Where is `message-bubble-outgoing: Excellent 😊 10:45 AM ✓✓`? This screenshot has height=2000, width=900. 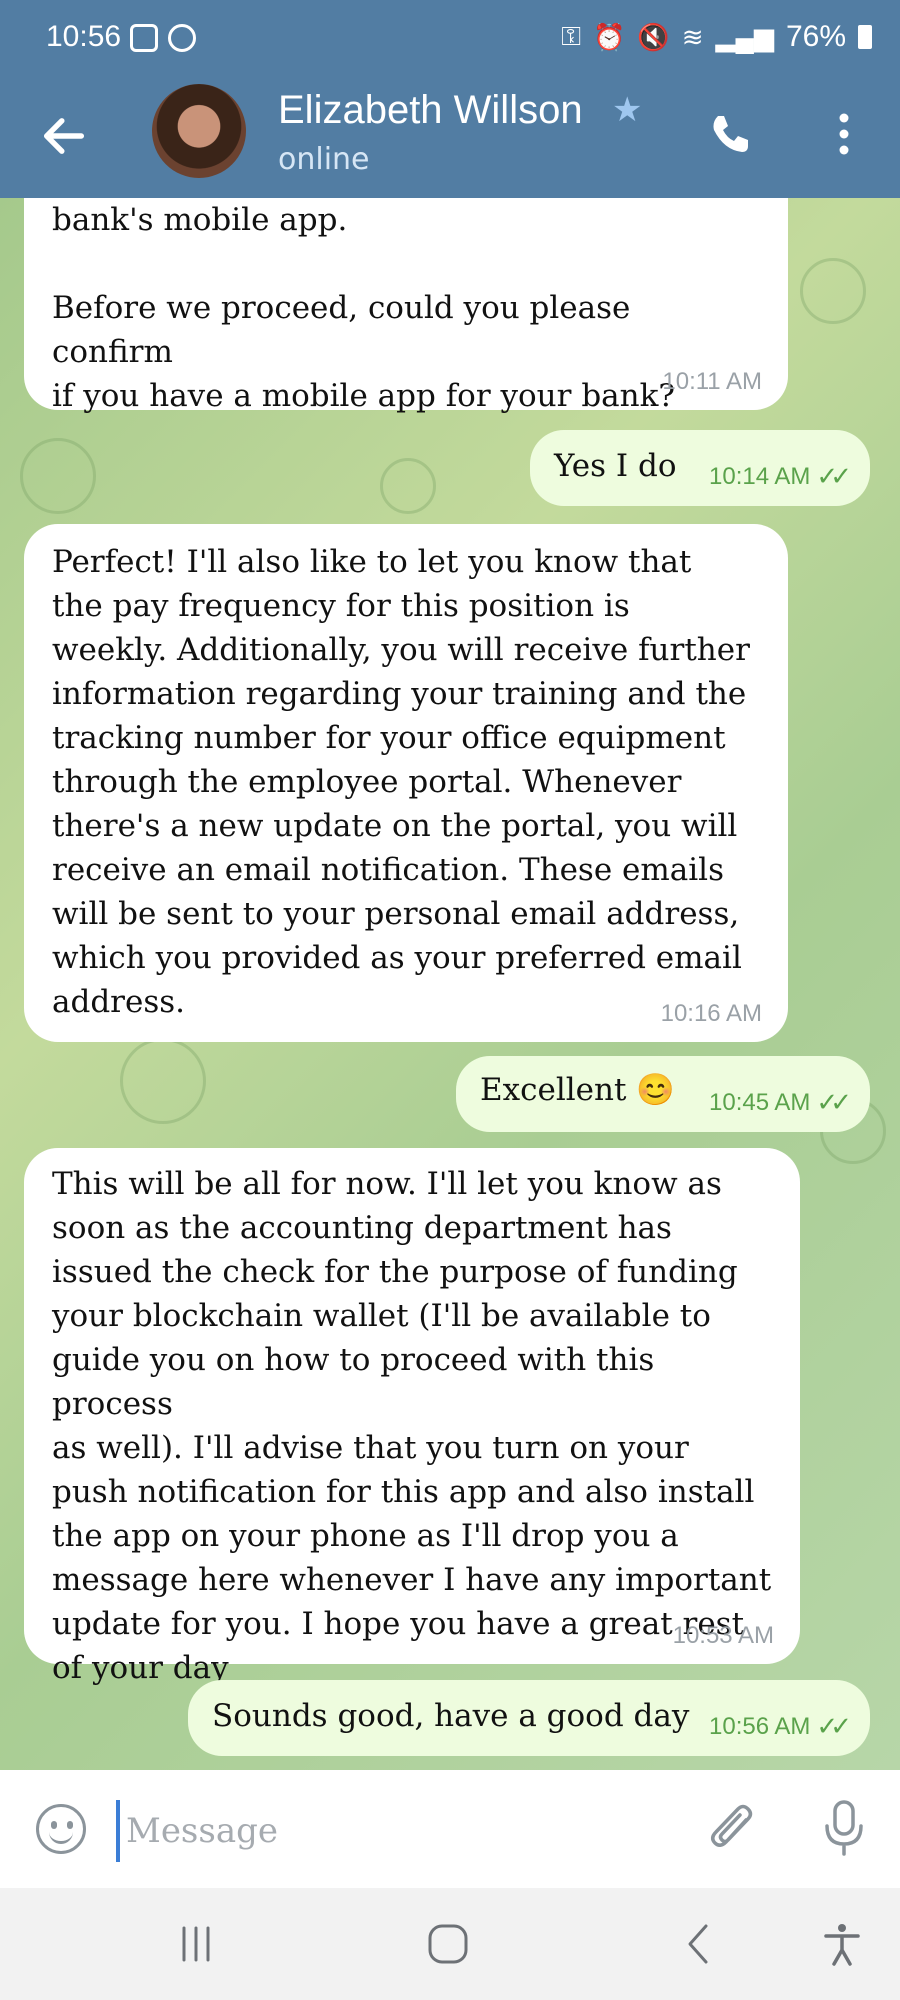
message-bubble-outgoing: Excellent 😊 10:45 AM ✓✓ is located at coordinates (663, 1094).